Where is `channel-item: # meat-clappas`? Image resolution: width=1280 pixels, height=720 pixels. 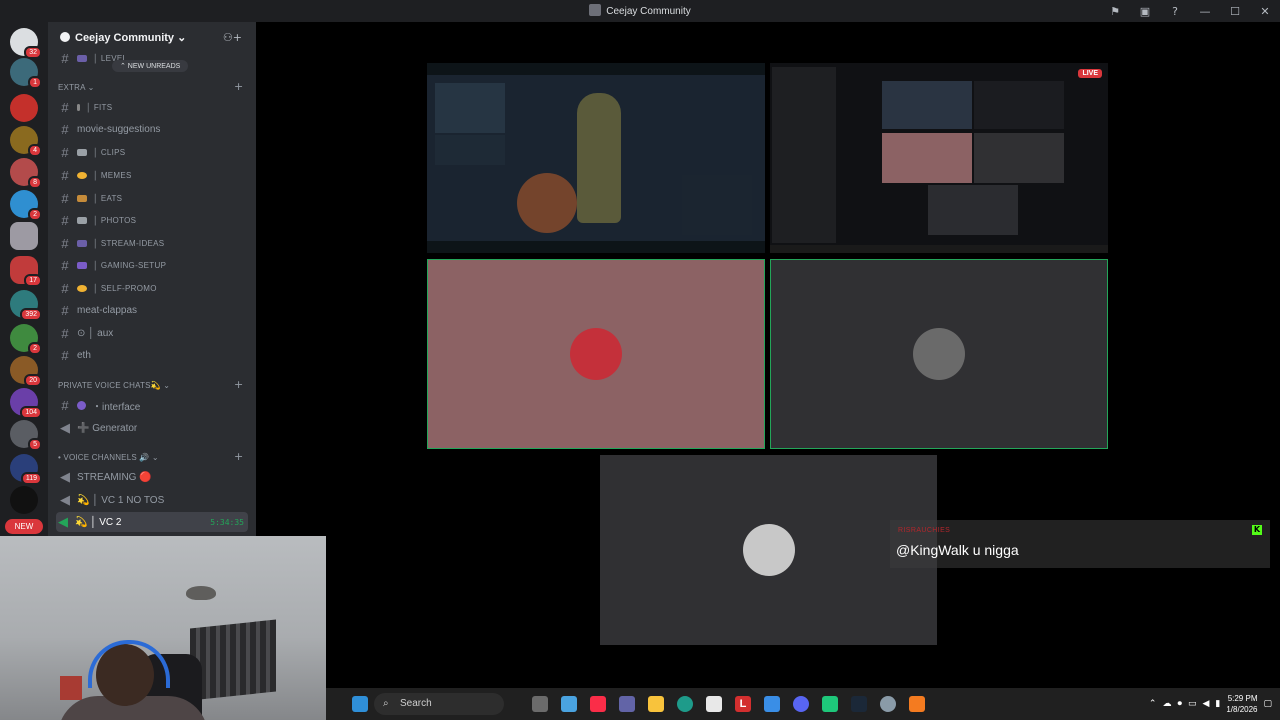 channel-item: # meat-clappas is located at coordinates (153, 310).